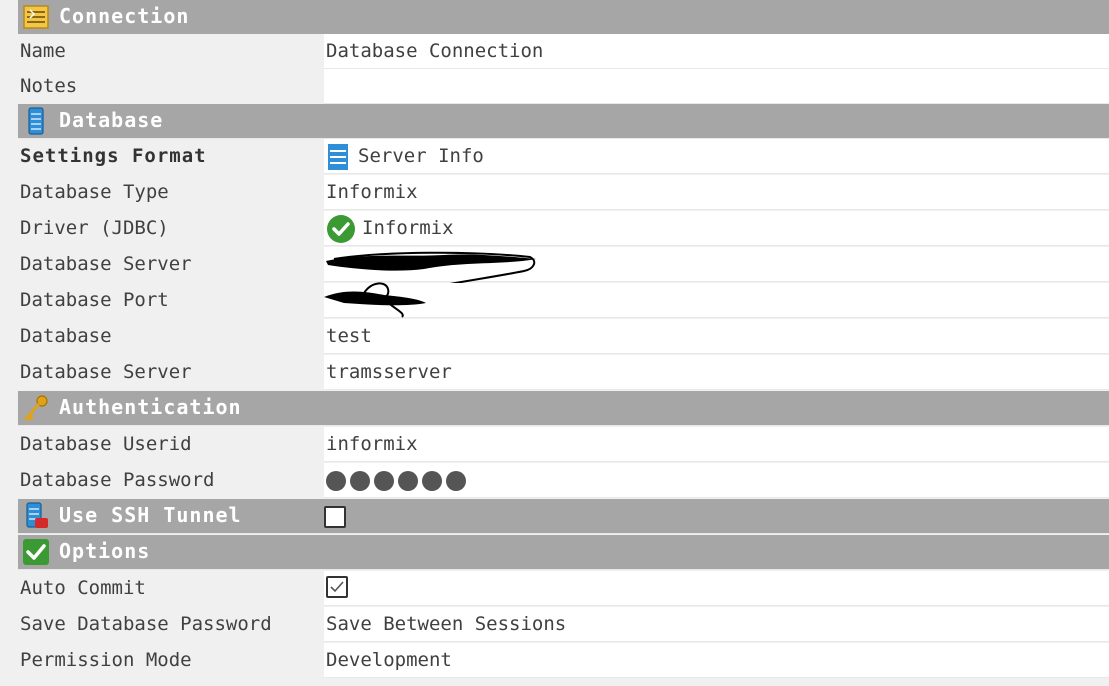 Image resolution: width=1109 pixels, height=686 pixels. I want to click on row-auto-commit: Auto Commit, so click(563, 588).